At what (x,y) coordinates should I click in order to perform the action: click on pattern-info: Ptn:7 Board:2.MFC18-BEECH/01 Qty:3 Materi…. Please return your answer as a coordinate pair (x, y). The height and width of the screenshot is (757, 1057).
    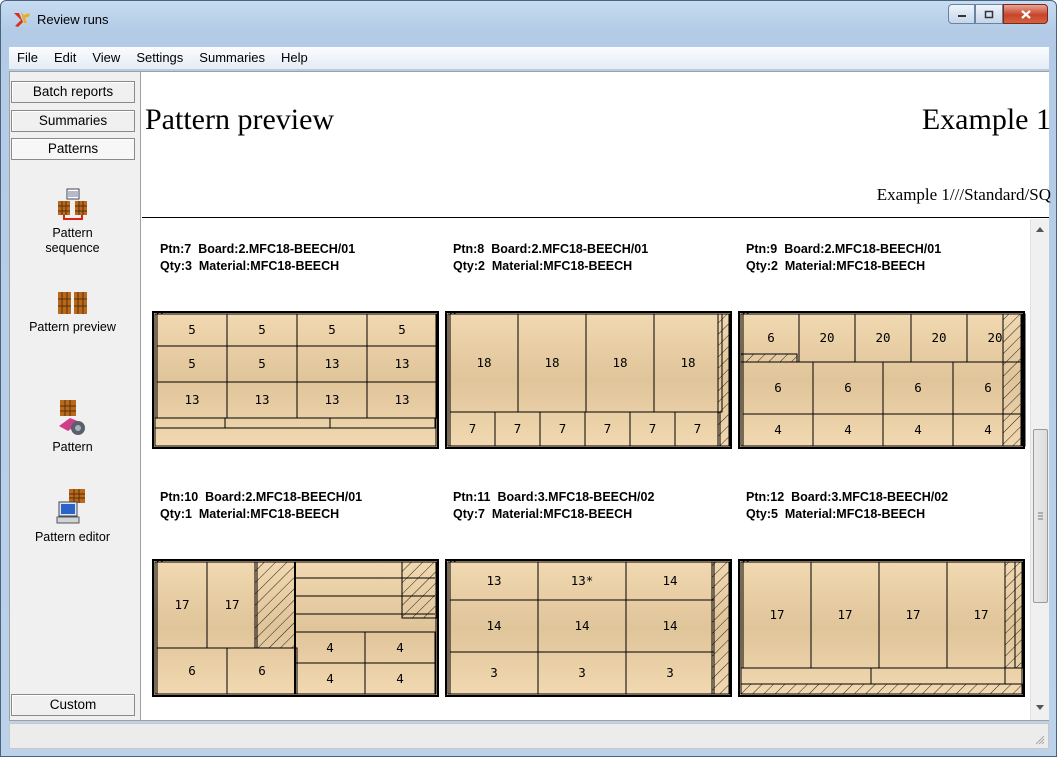
    Looking at the image, I should click on (257, 258).